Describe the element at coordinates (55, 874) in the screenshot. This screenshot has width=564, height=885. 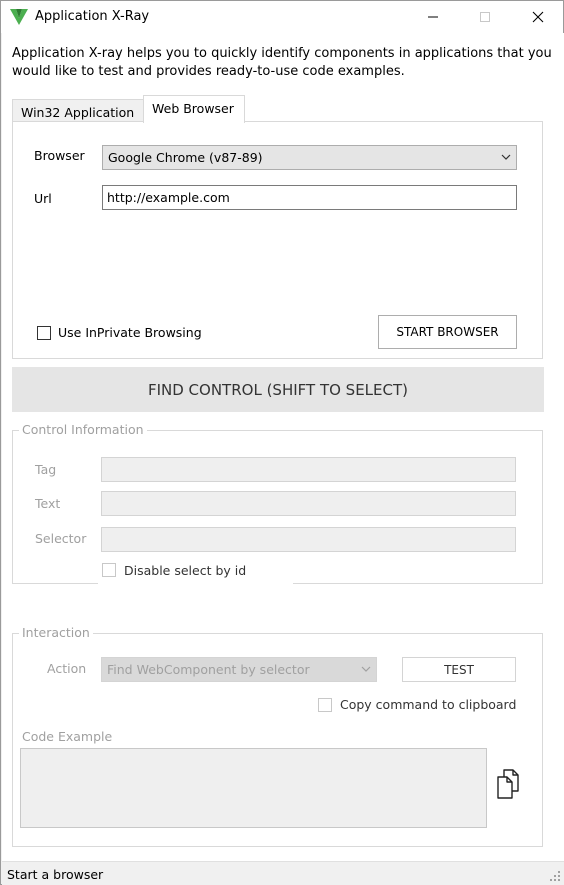
I see `status-text: Start a browser` at that location.